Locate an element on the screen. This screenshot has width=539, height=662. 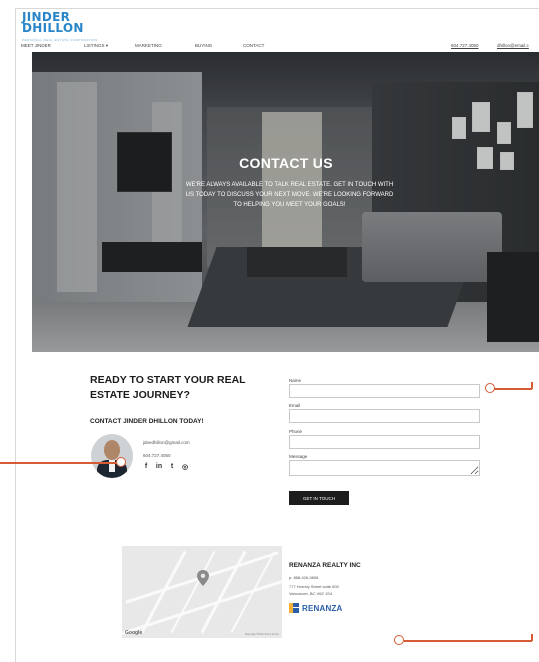
nav-item-listings: Listings ▾ is located at coordinates (96, 46).